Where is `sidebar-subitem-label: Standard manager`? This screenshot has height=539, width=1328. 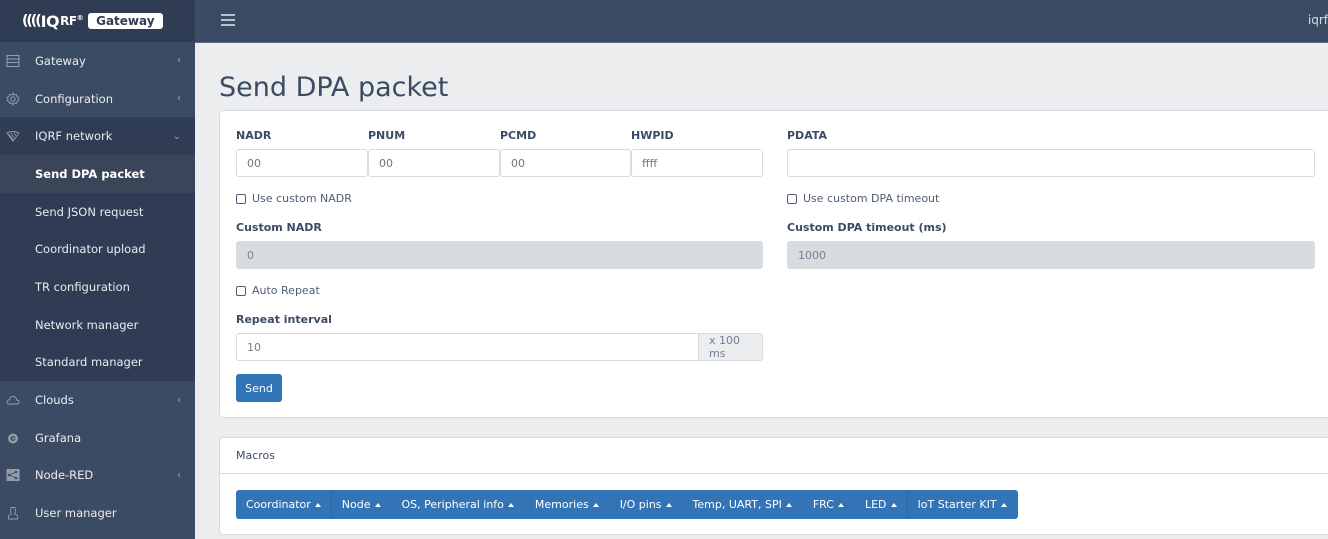 sidebar-subitem-label: Standard manager is located at coordinates (89, 362).